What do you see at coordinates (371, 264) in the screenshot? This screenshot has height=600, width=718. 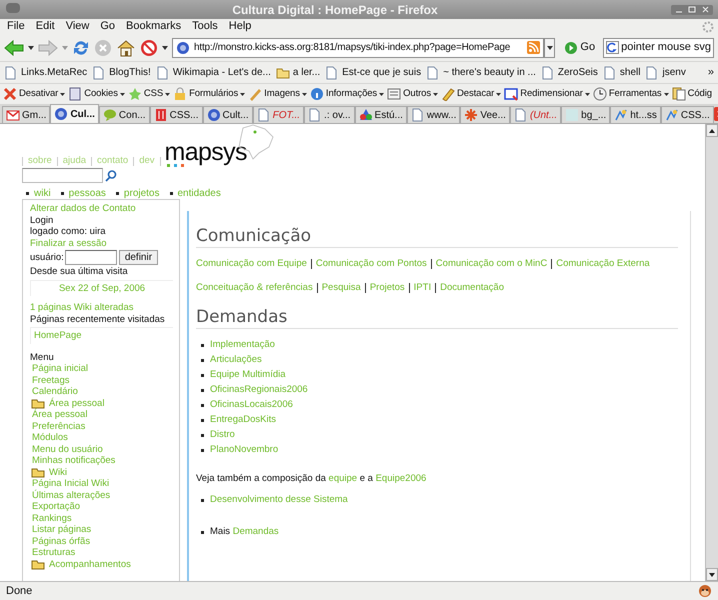 I see `link: Comunicação com Pontos` at bounding box center [371, 264].